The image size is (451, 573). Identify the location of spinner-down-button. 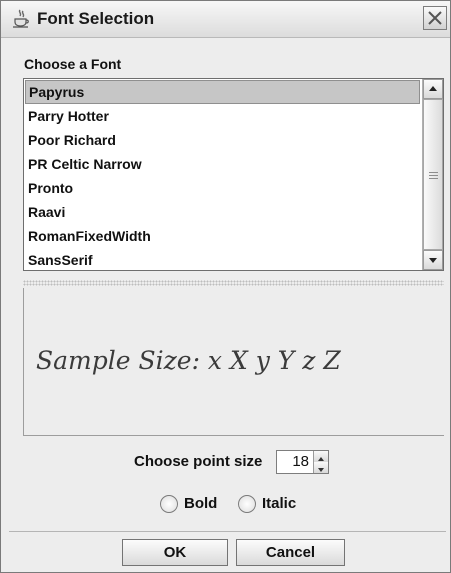
(320, 467).